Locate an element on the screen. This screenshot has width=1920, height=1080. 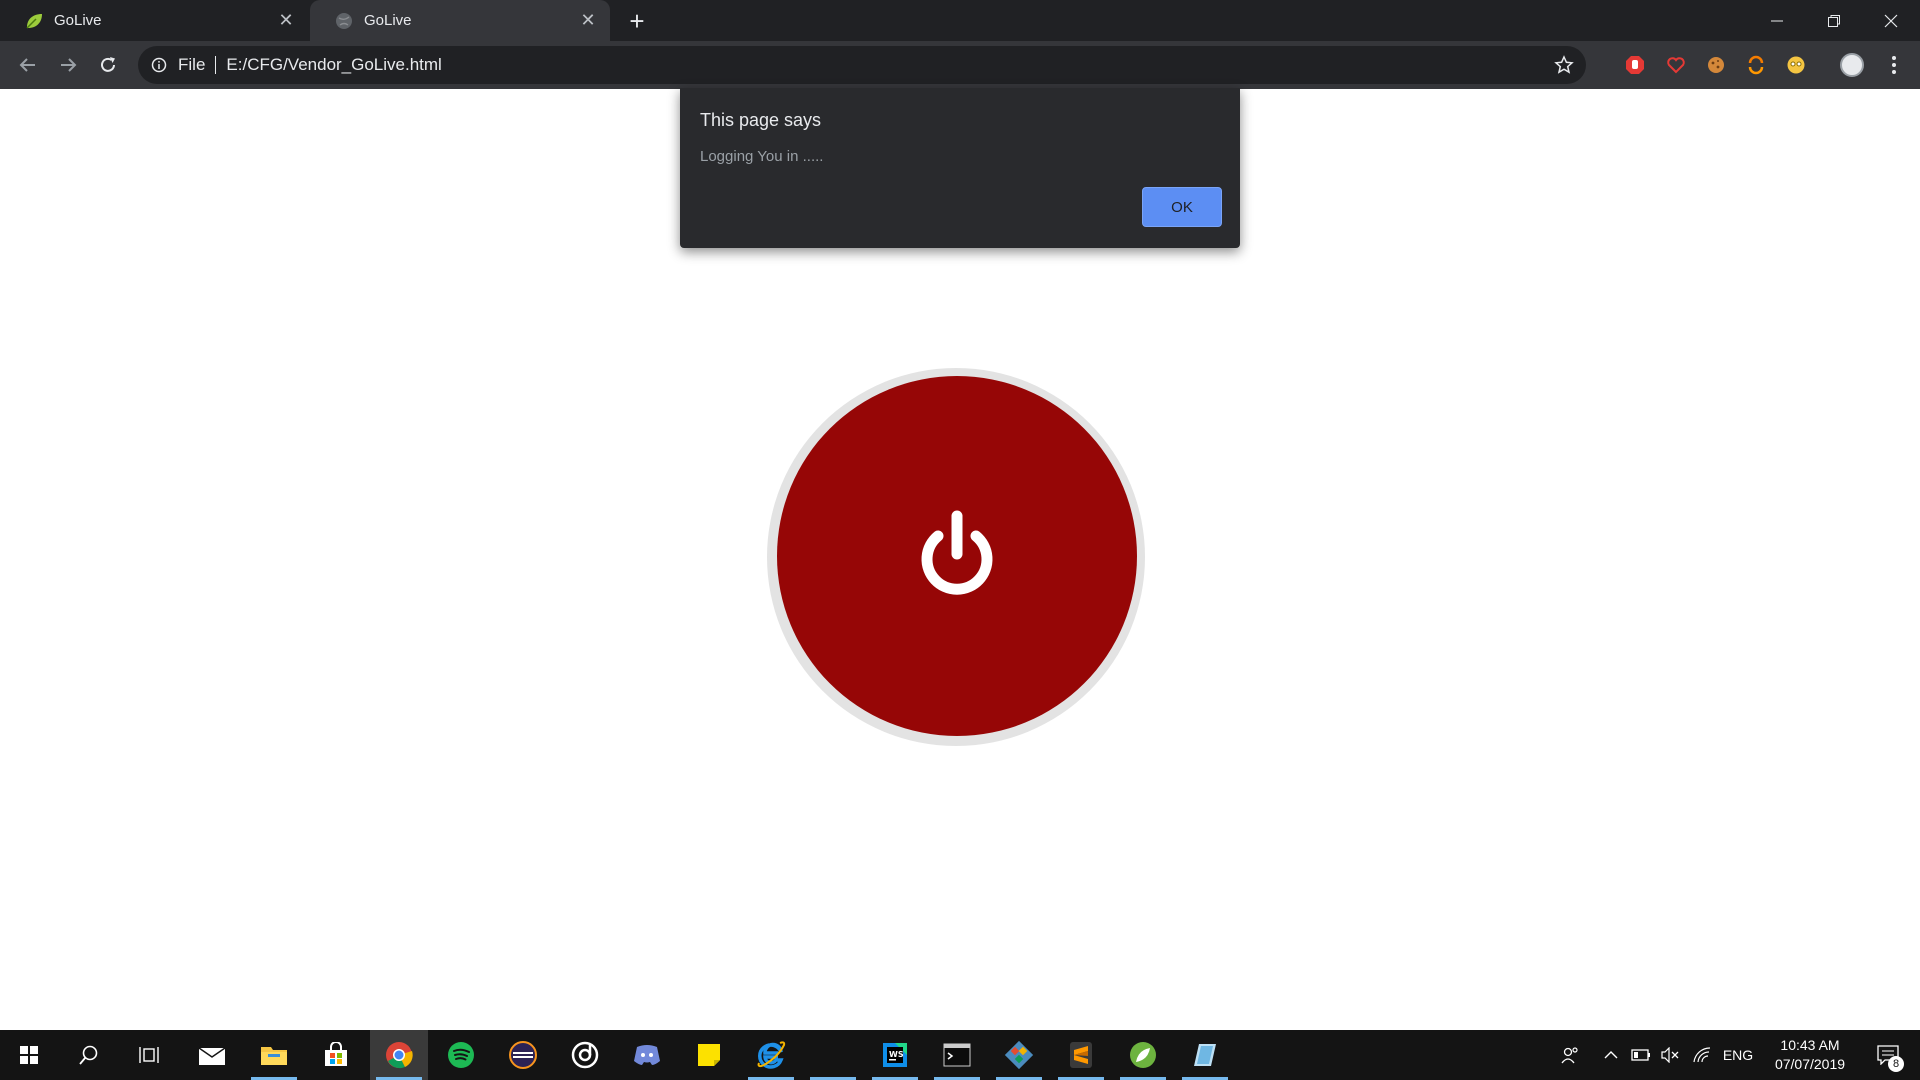
stop-hand-icon is located at coordinates (1635, 65).